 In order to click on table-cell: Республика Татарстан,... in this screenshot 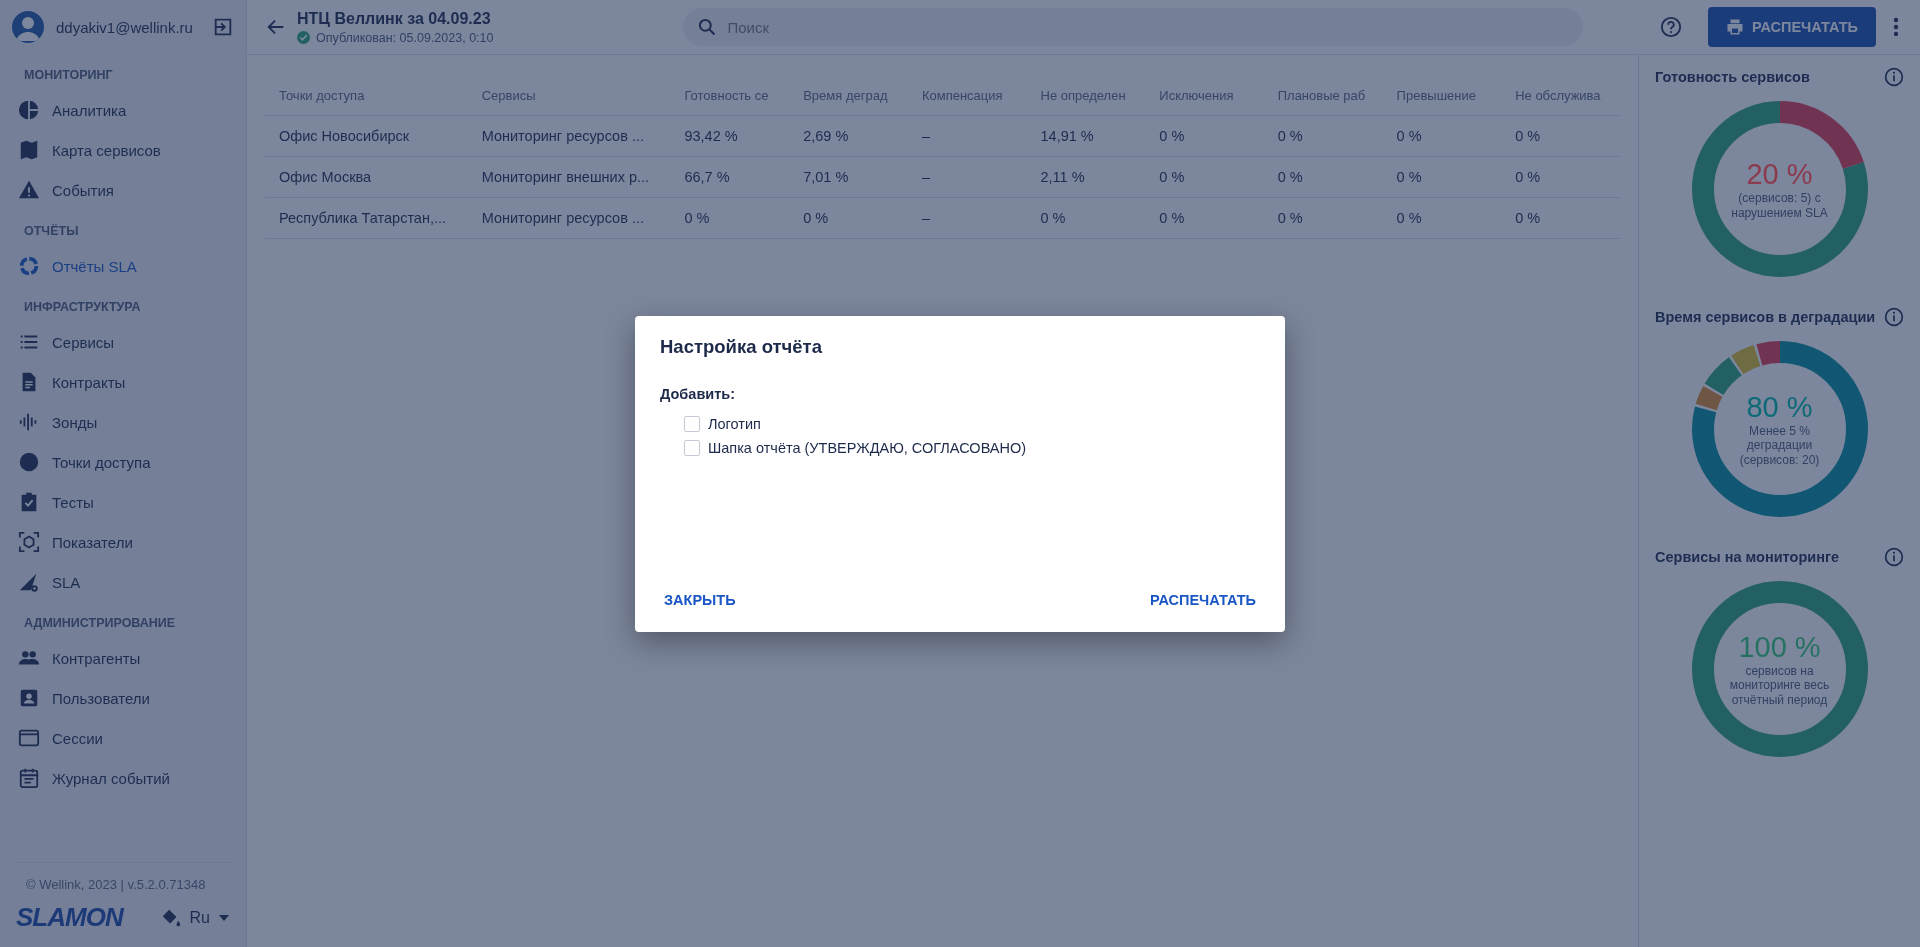, I will do `click(366, 218)`.